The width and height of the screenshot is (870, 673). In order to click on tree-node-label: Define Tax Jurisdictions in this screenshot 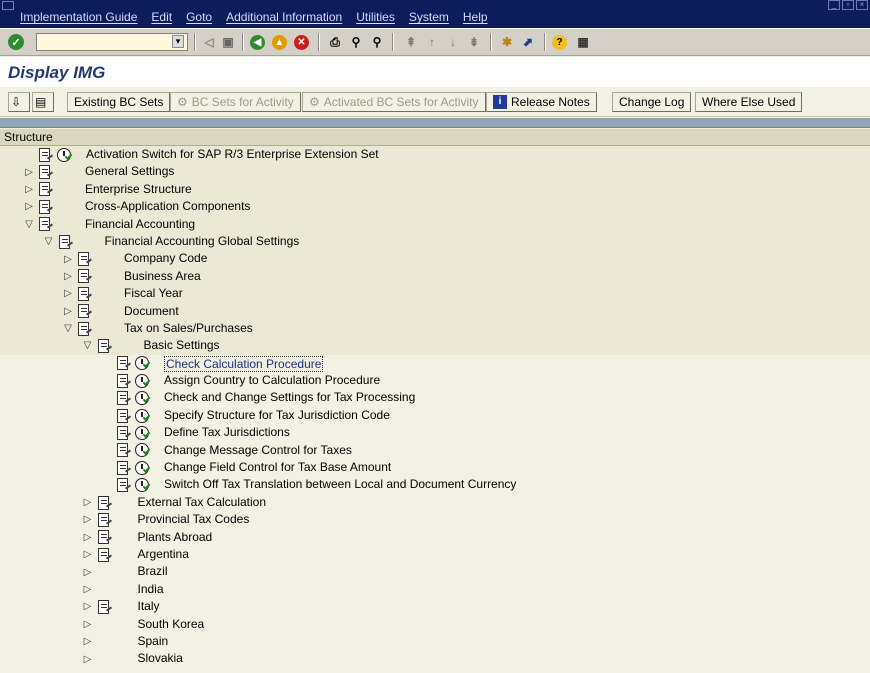, I will do `click(227, 432)`.